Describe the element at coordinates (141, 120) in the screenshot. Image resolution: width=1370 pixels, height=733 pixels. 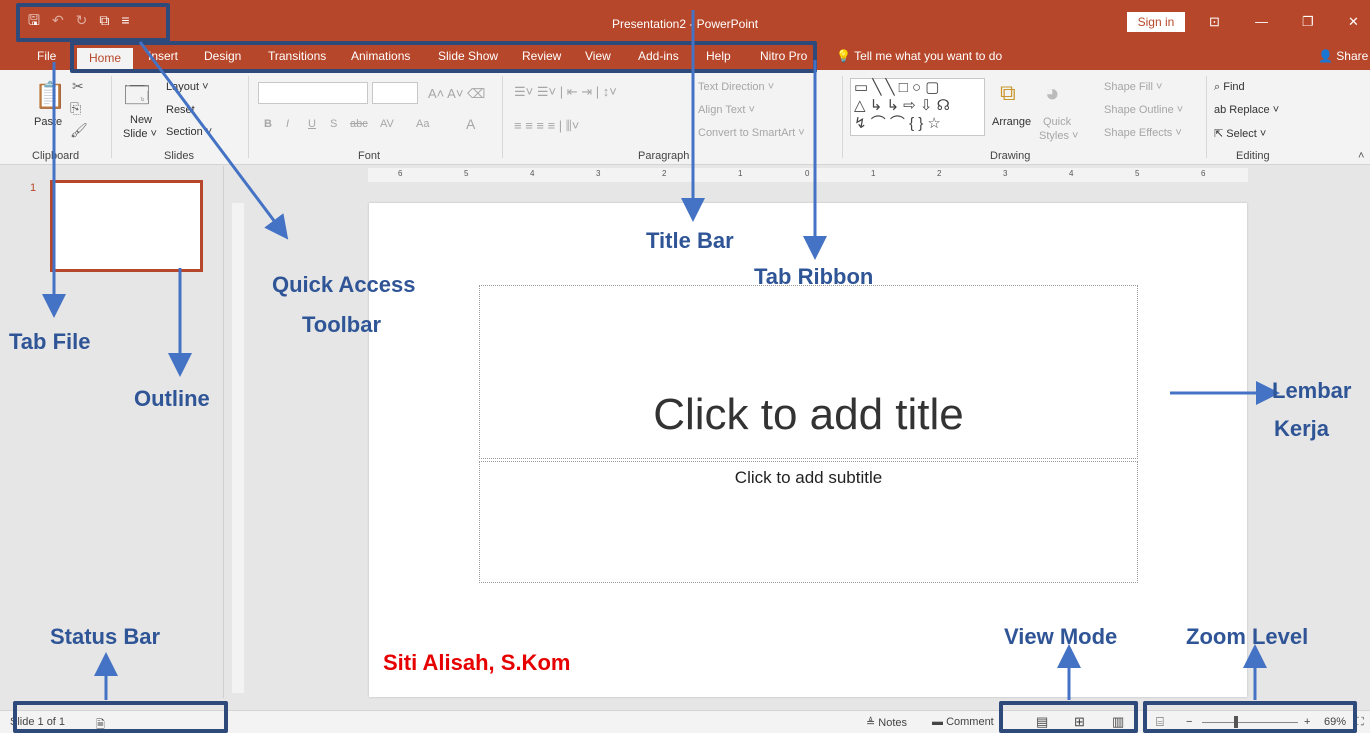
I see `new-slide-button: New` at that location.